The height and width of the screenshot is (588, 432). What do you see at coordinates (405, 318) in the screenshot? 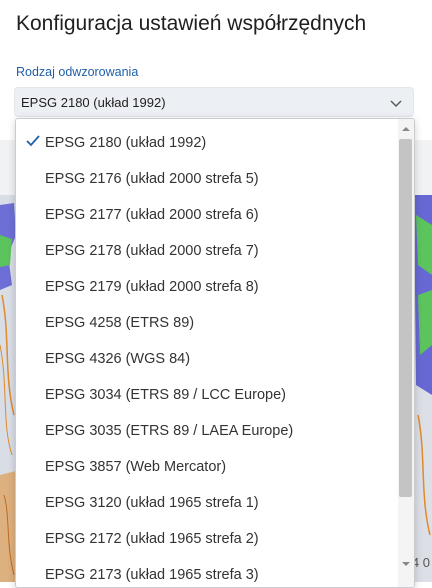
I see `scroll-thumb` at bounding box center [405, 318].